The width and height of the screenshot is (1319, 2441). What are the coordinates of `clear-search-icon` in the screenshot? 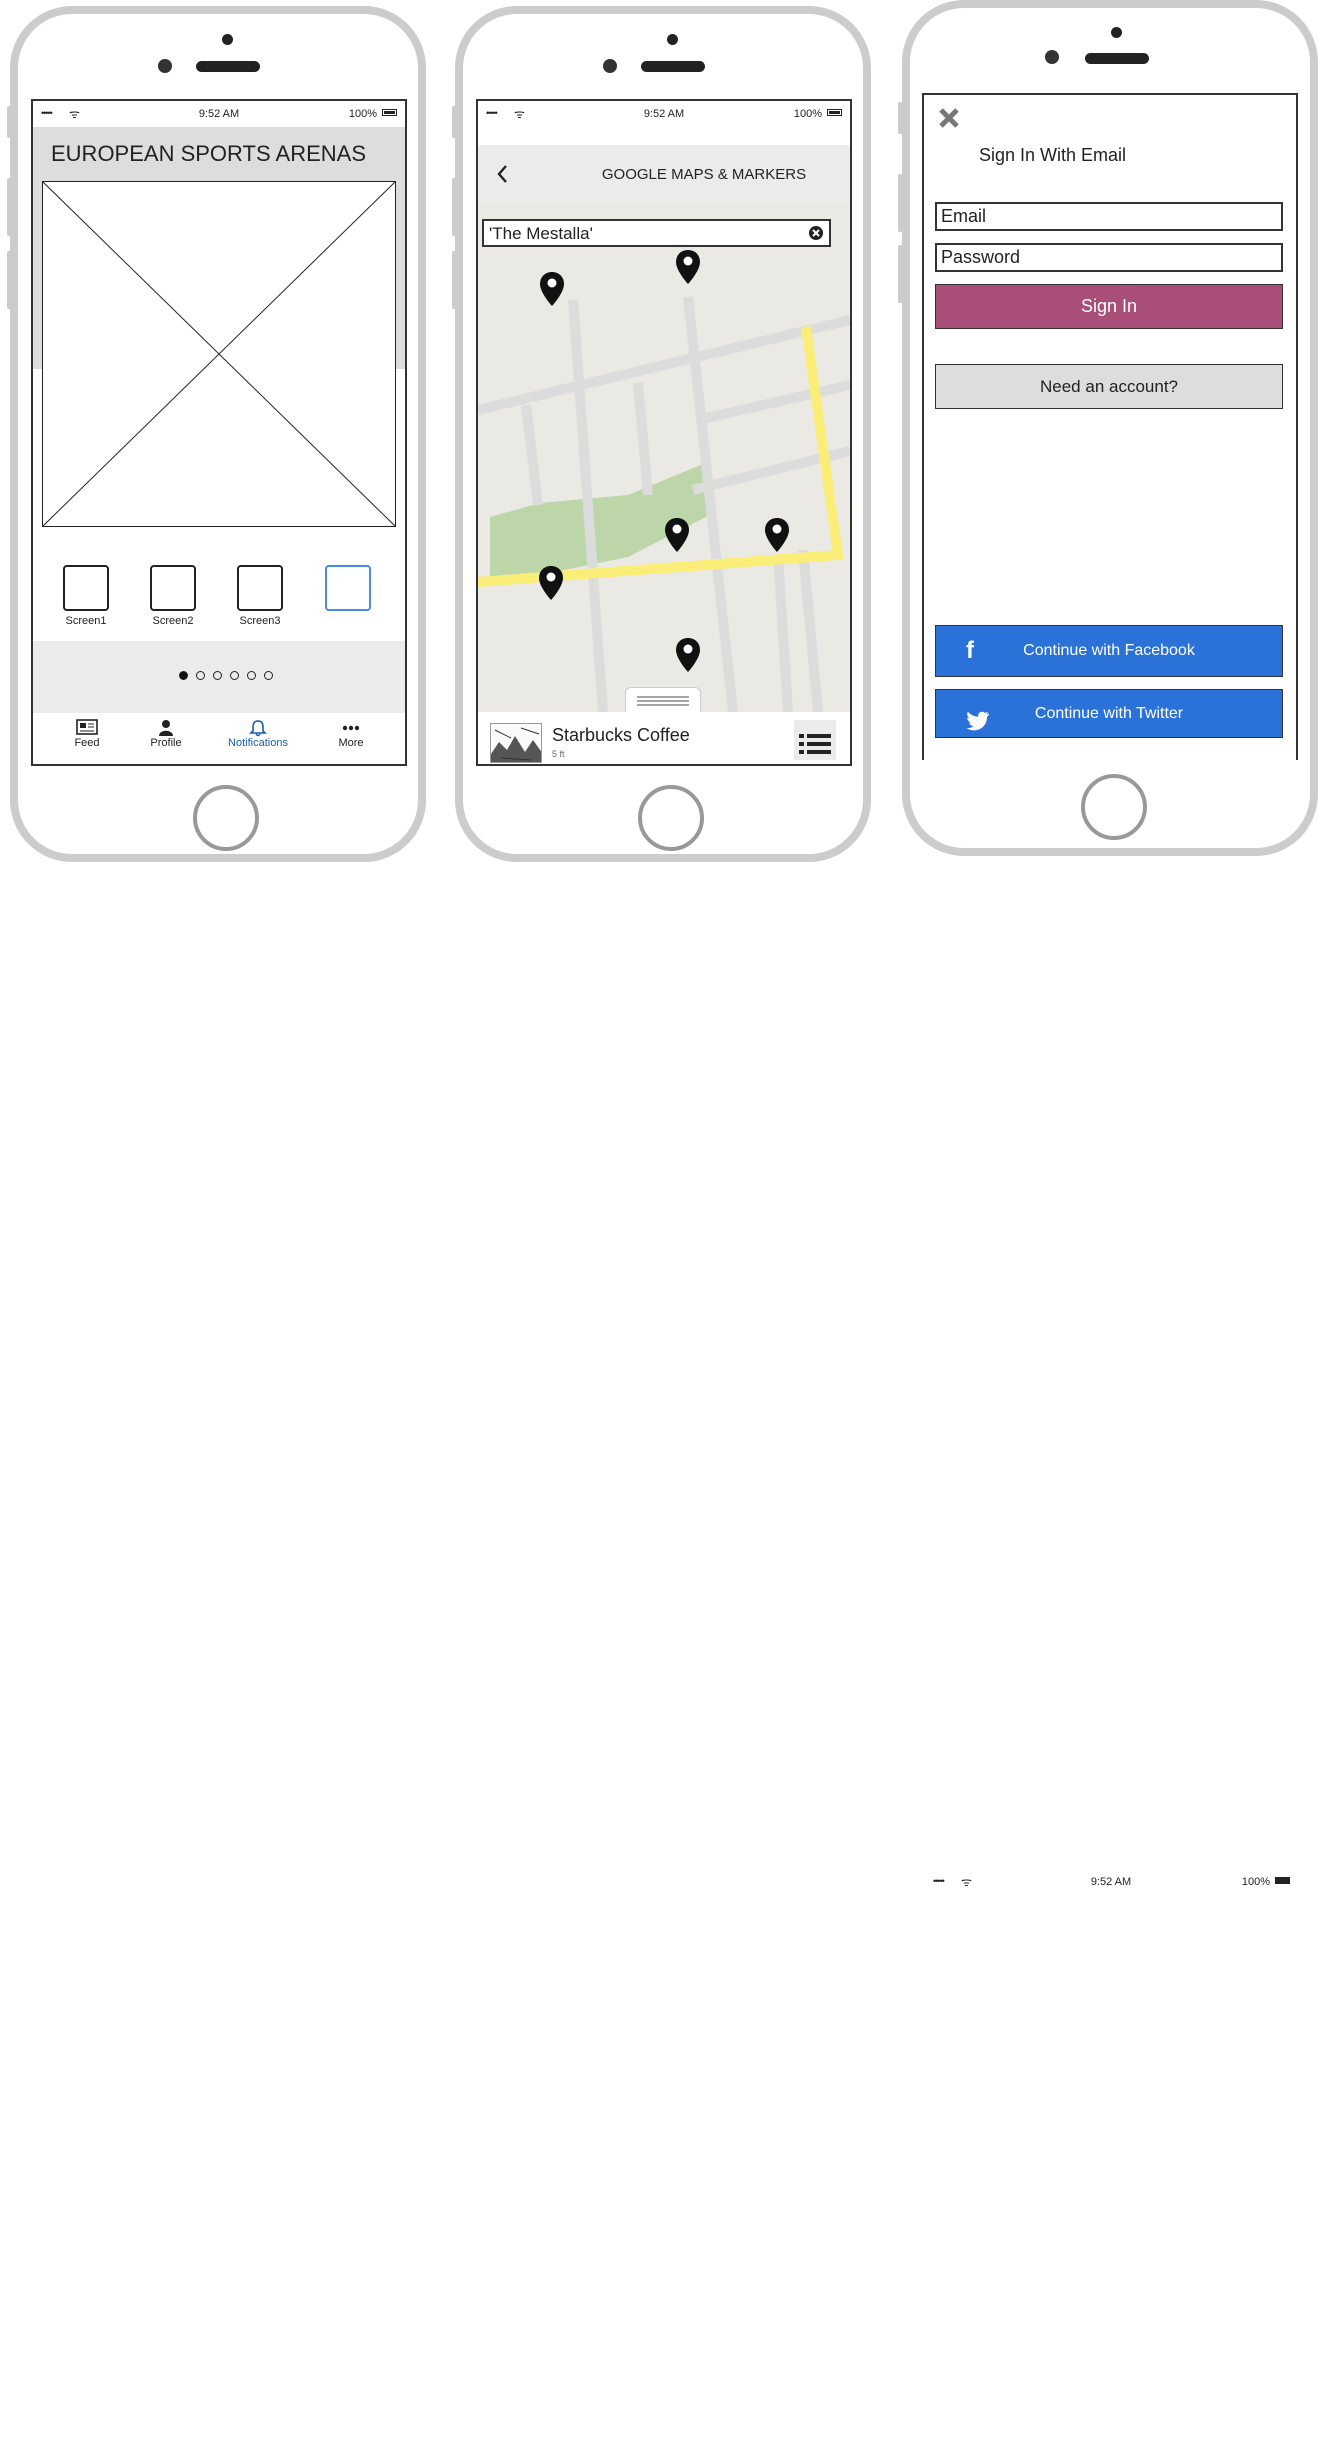 It's located at (816, 233).